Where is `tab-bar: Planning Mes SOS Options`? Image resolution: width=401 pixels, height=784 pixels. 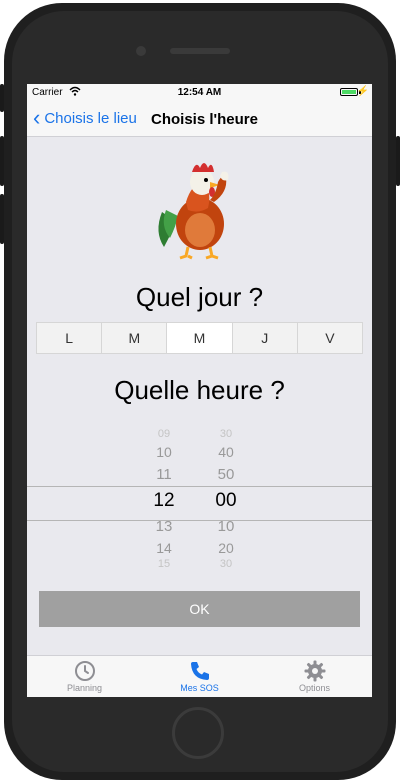
tab-bar: Planning Mes SOS Options is located at coordinates (199, 676).